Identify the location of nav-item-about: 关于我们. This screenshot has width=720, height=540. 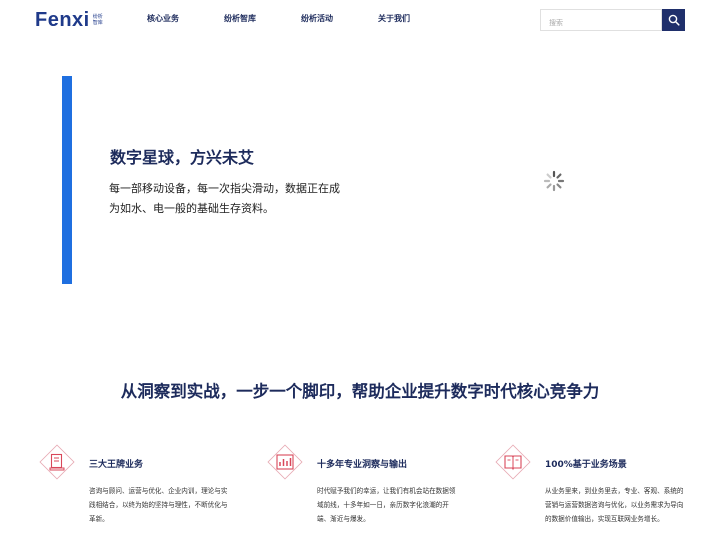
(394, 18).